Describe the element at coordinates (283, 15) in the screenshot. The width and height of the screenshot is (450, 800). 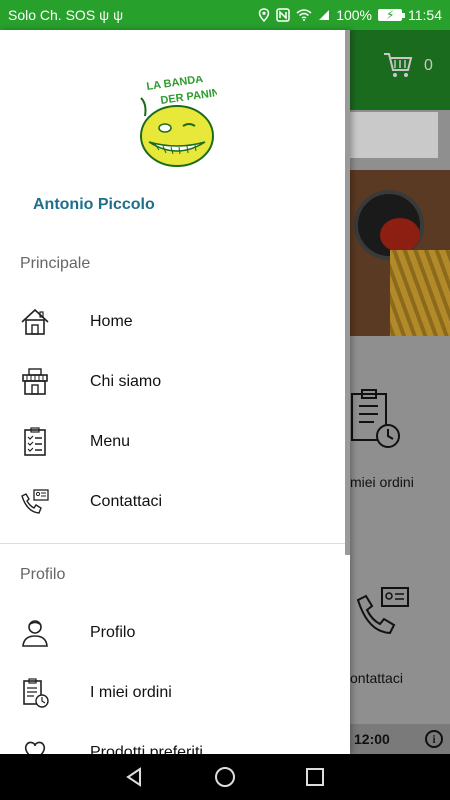
I see `nfc-icon` at that location.